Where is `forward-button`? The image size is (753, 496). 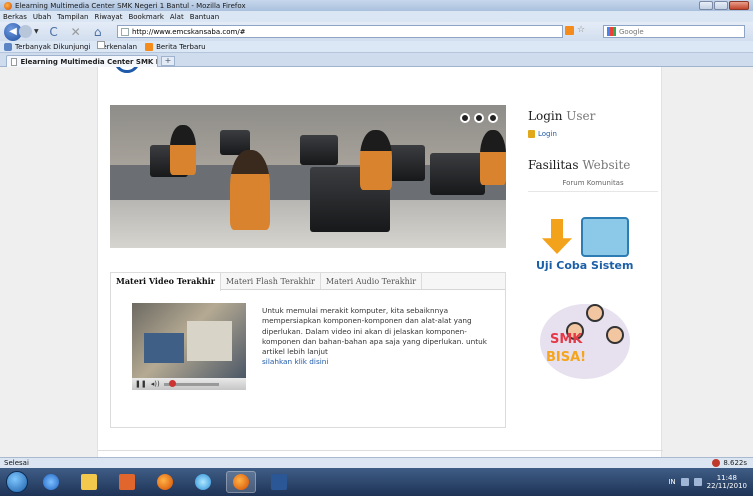
forward-button is located at coordinates (25, 31).